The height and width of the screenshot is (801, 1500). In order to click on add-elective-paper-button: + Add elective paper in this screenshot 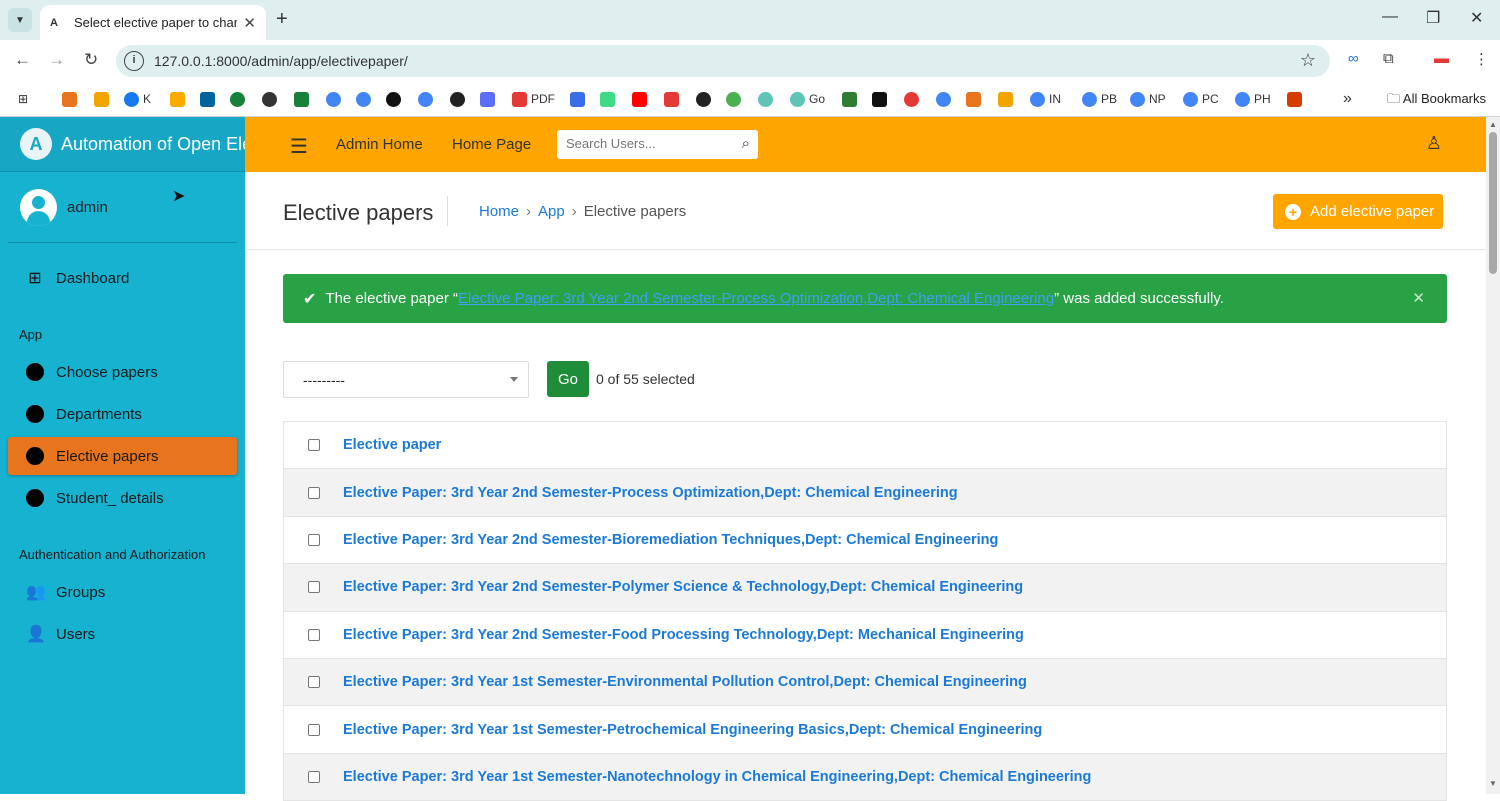, I will do `click(1358, 211)`.